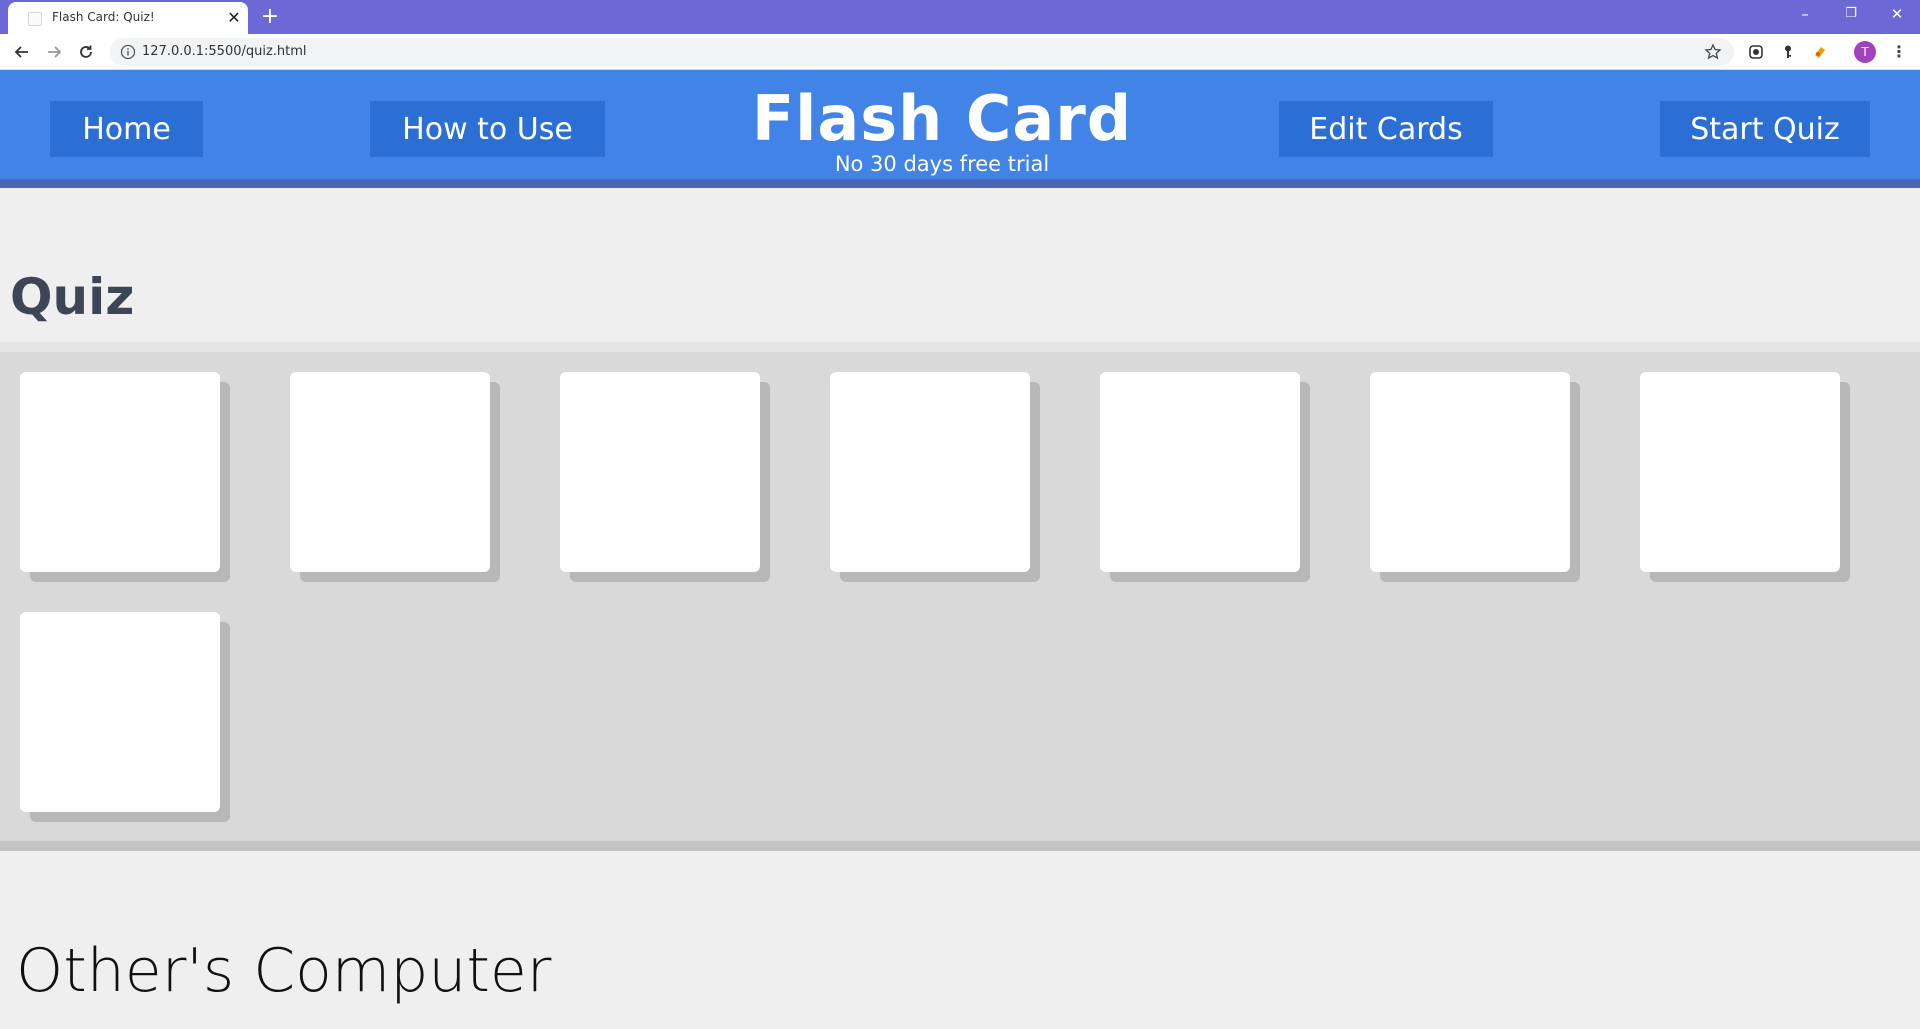  I want to click on extension-square-icon, so click(1756, 52).